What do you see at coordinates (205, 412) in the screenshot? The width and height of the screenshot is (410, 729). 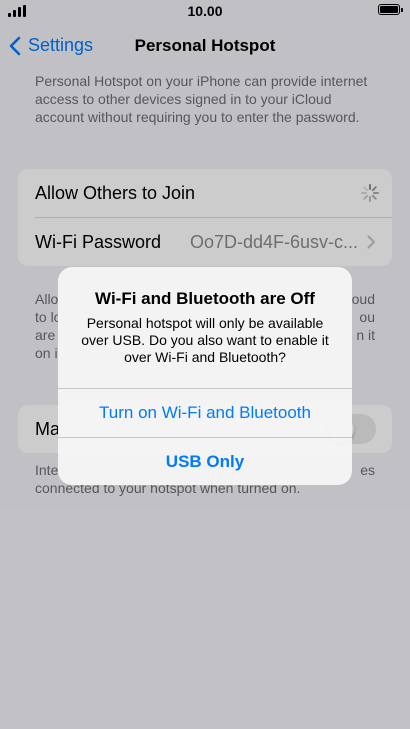 I see `turn-on-wifi-bluetooth-button: Turn on Wi-Fi and Bluetooth` at bounding box center [205, 412].